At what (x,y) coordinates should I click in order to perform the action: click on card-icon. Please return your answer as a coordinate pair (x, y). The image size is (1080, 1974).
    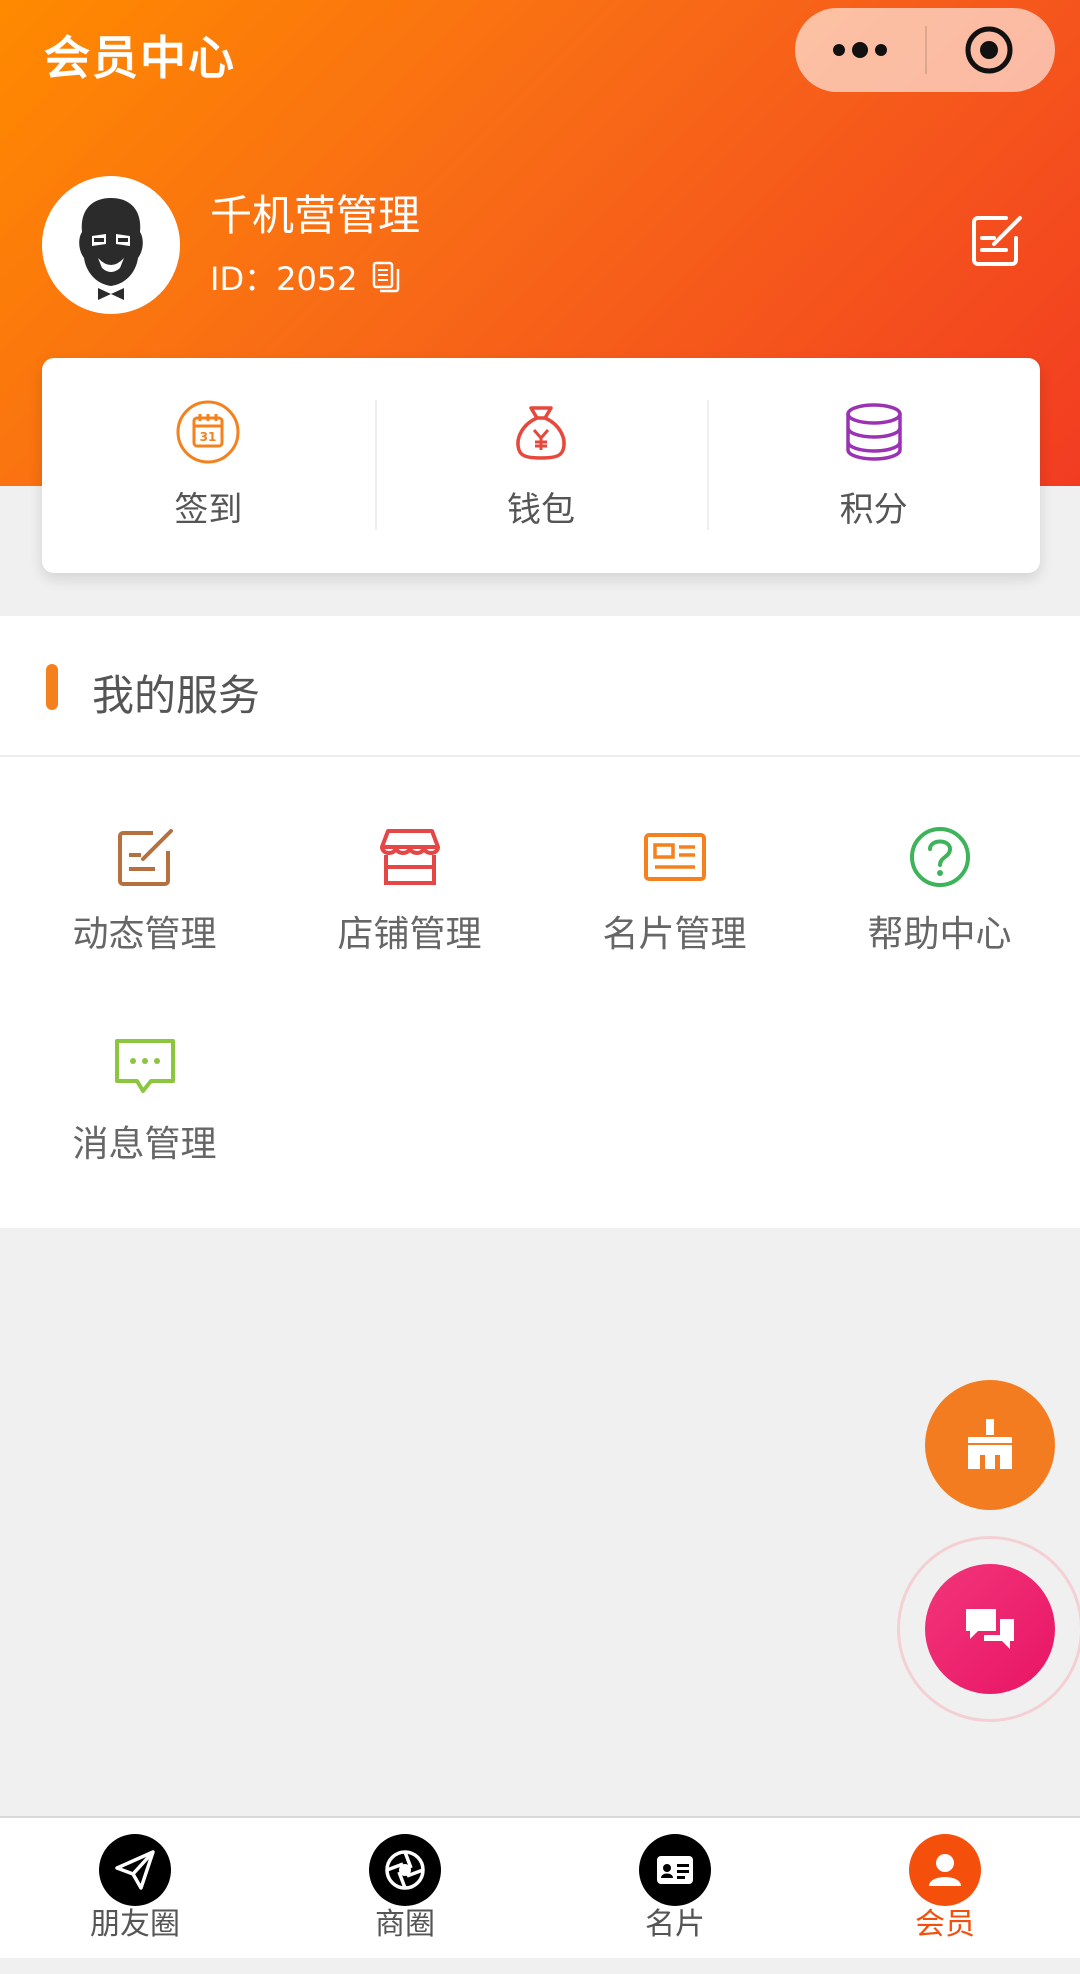
    Looking at the image, I should click on (675, 1870).